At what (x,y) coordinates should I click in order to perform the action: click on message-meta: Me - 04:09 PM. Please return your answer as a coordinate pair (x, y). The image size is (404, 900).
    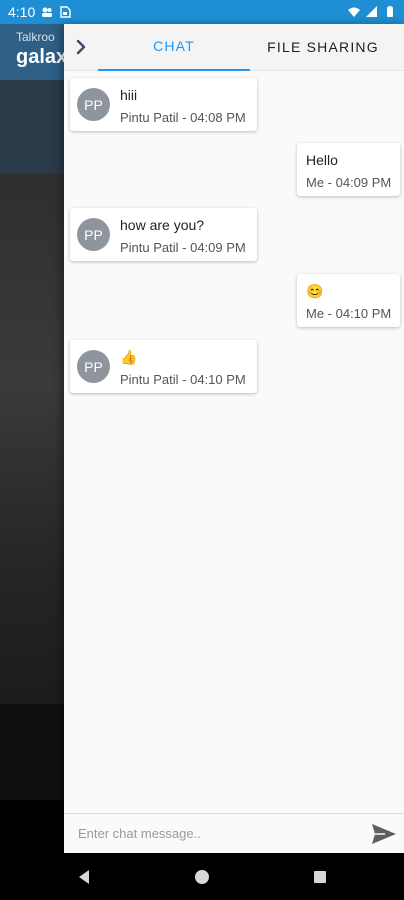
    Looking at the image, I should click on (349, 182).